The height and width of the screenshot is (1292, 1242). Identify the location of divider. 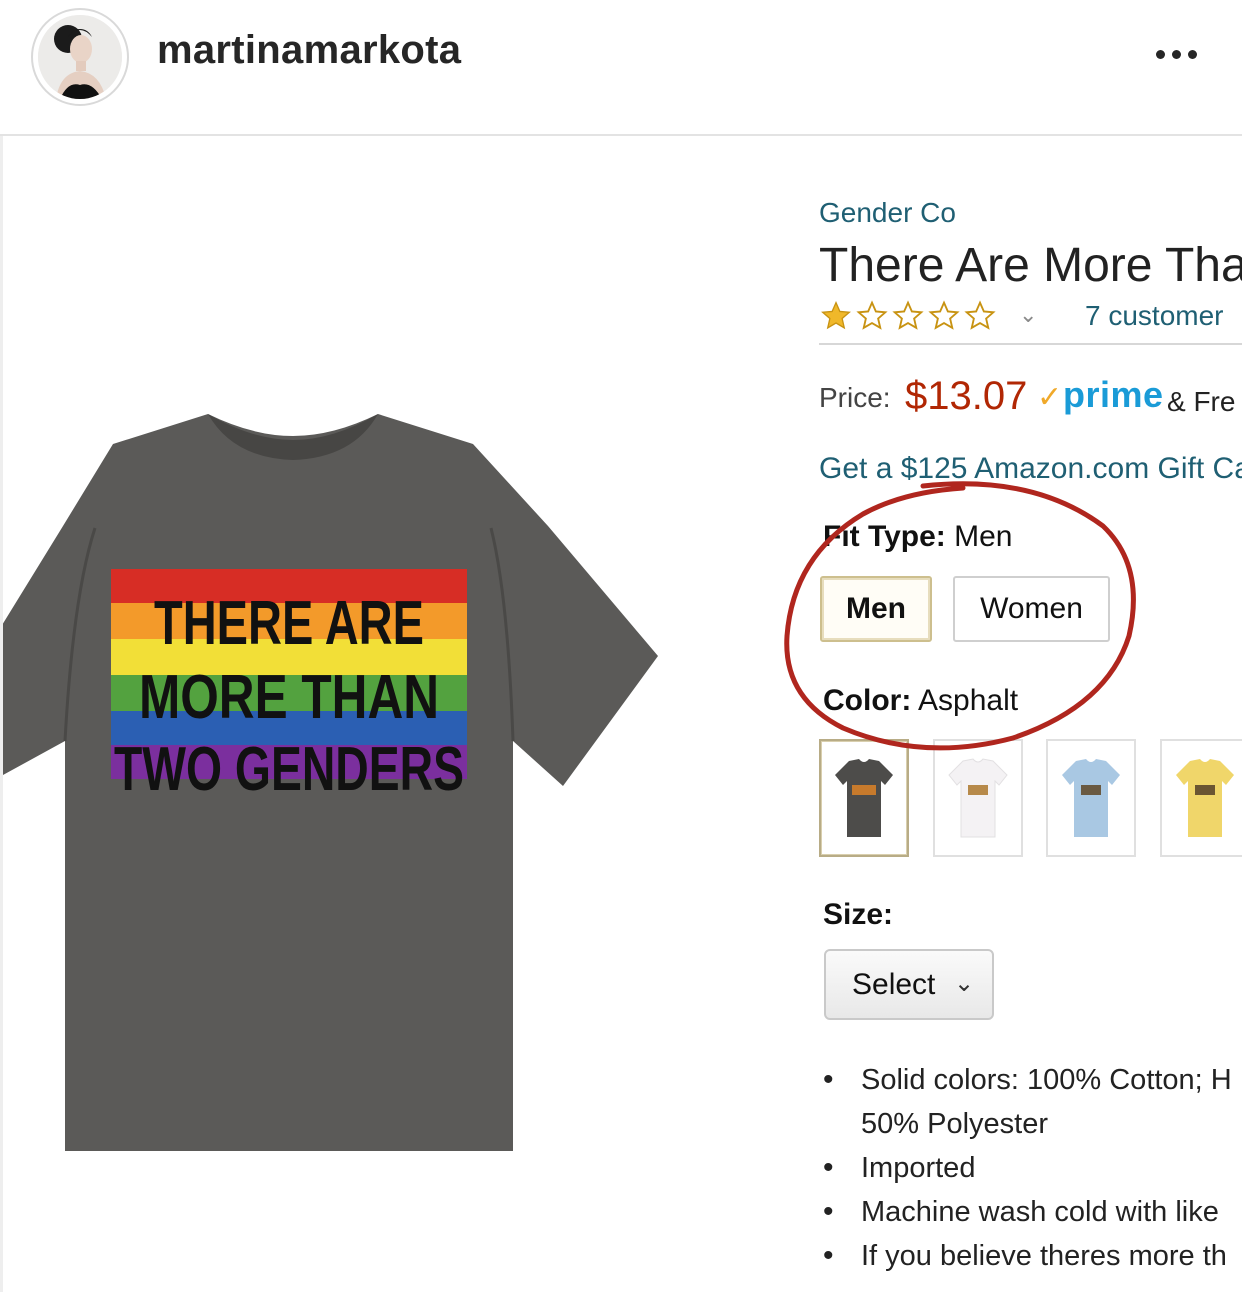
(1030, 344).